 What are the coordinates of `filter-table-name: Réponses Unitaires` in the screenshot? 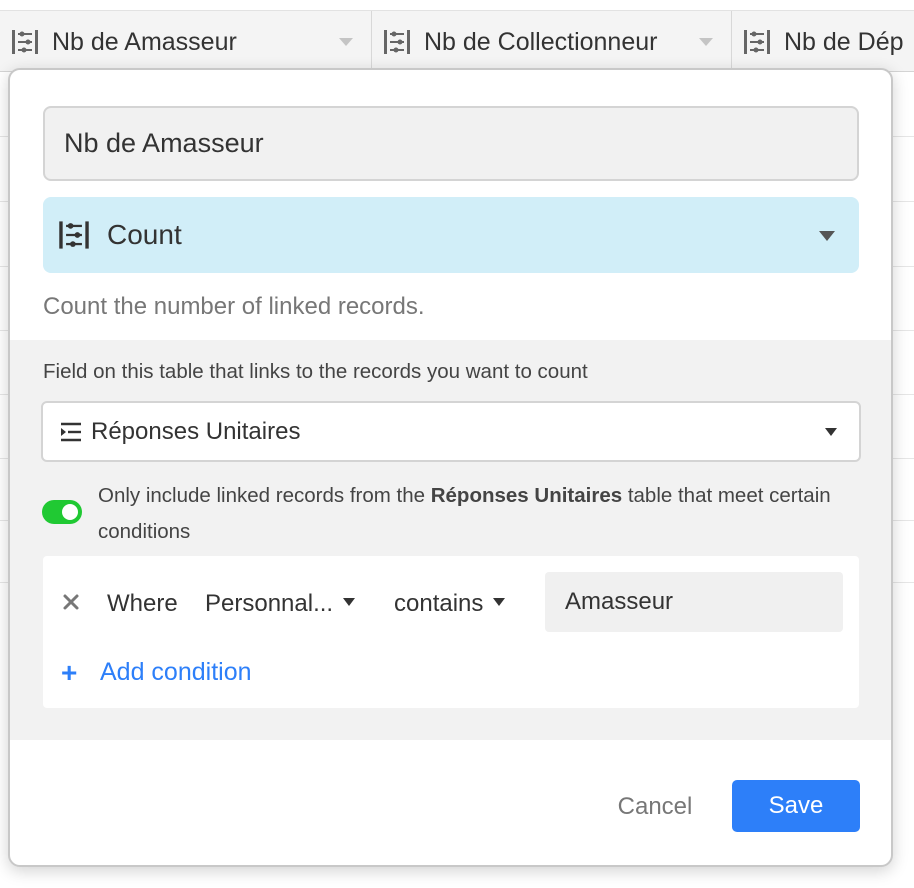 It's located at (526, 495).